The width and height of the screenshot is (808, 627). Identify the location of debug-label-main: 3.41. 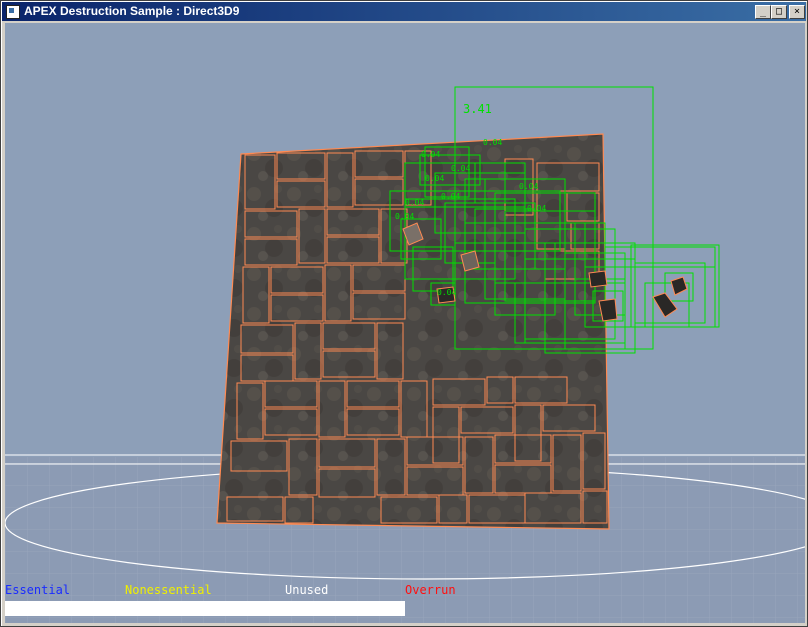
(477, 109).